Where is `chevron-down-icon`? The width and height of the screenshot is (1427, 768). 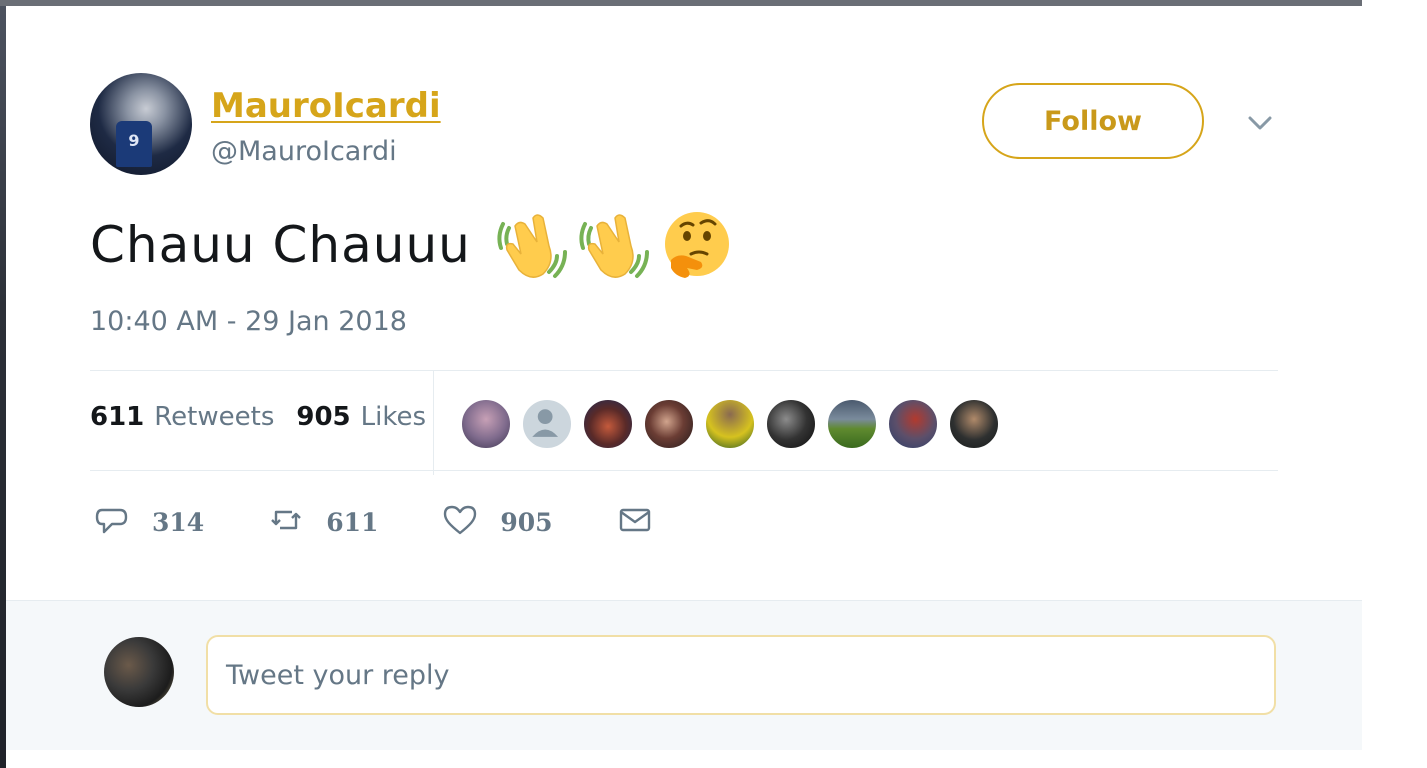
chevron-down-icon is located at coordinates (1260, 123).